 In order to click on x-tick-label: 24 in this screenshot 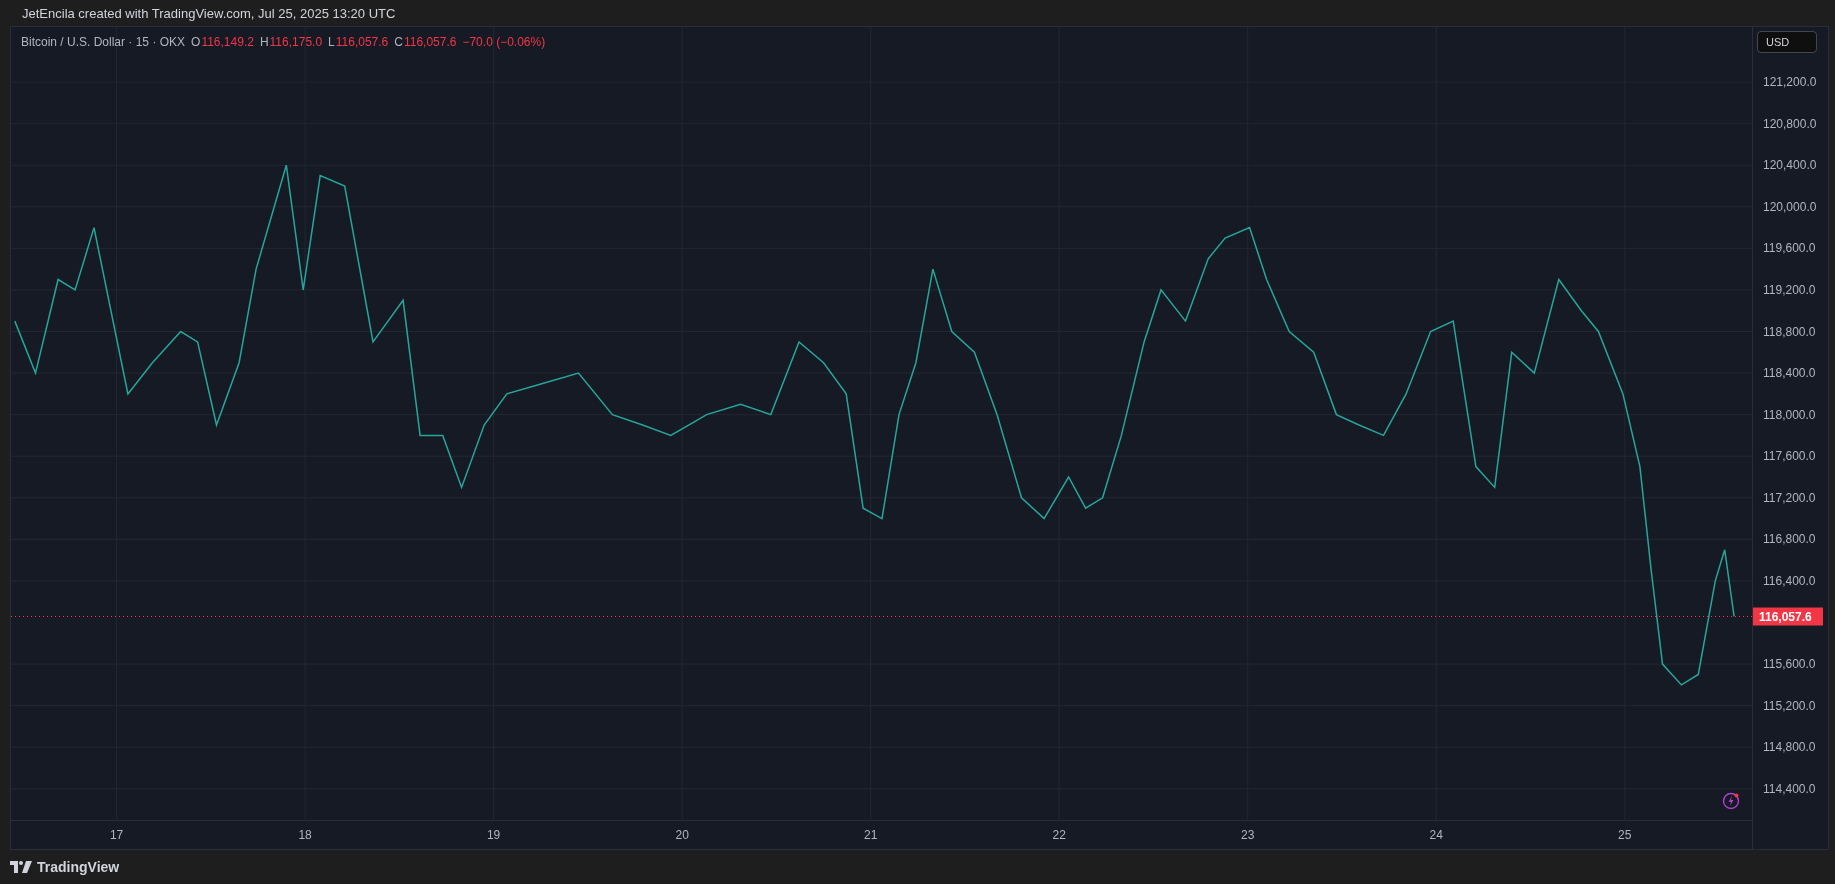, I will do `click(1436, 835)`.